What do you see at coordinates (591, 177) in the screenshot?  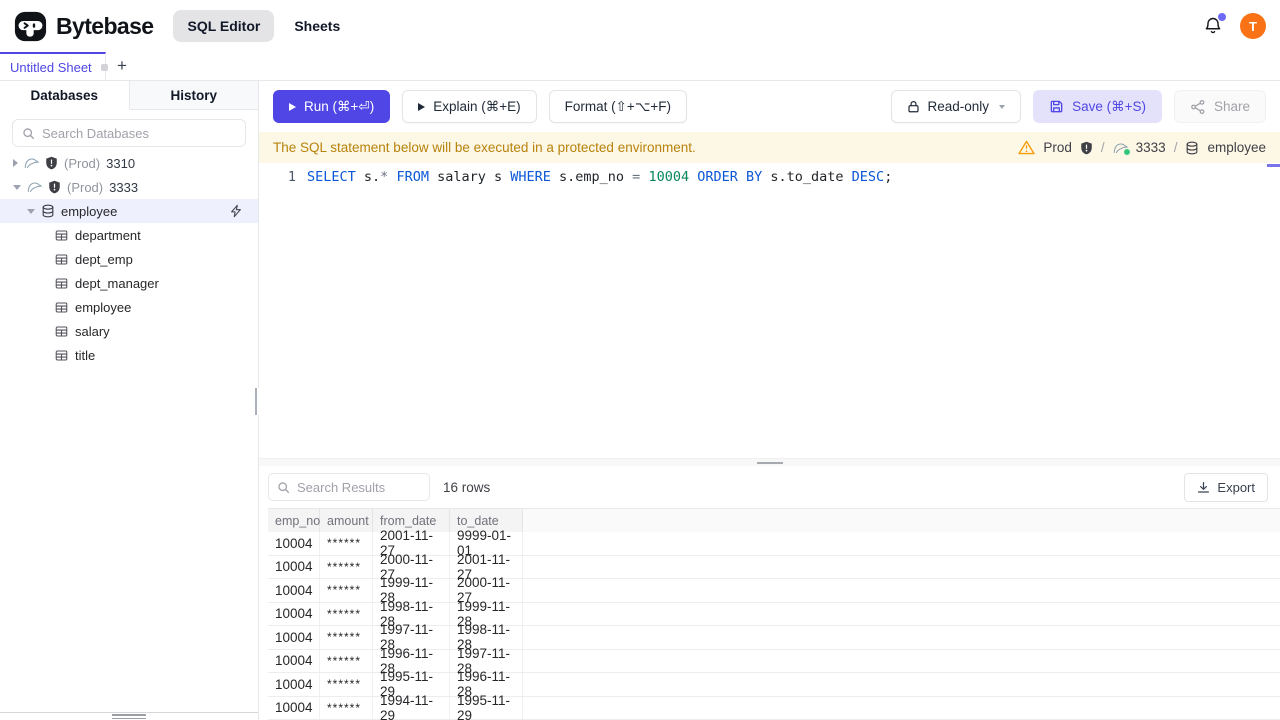 I see `sql-token: s.emp_no` at bounding box center [591, 177].